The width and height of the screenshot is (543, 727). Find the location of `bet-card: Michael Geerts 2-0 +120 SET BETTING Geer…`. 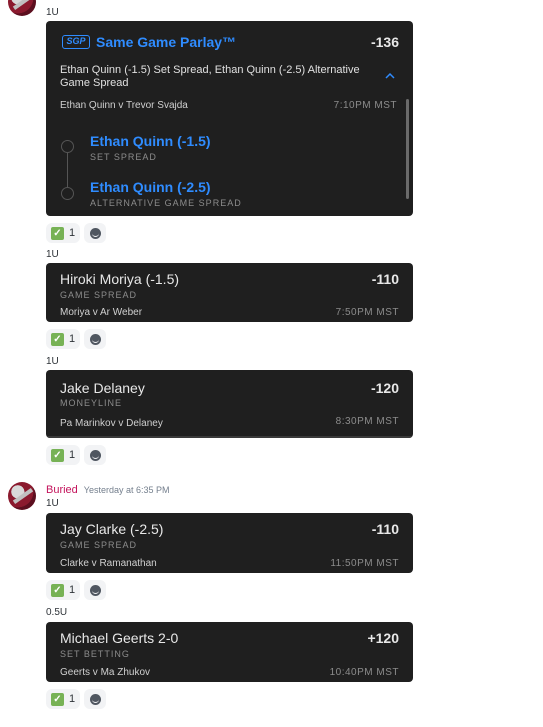

bet-card: Michael Geerts 2-0 +120 SET BETTING Geer… is located at coordinates (229, 652).